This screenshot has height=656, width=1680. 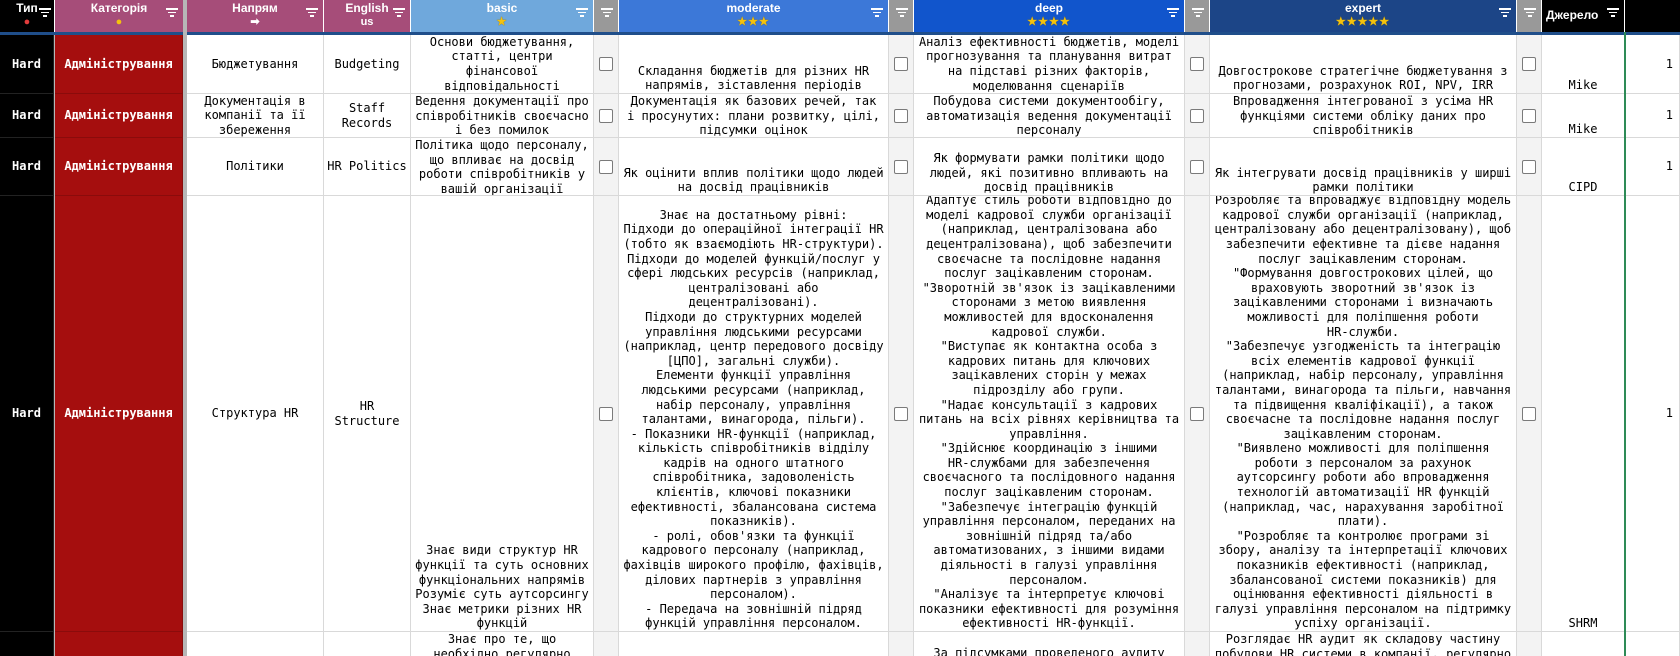 I want to click on cell-direction: Документація в компанії та її збереження, so click(x=255, y=116).